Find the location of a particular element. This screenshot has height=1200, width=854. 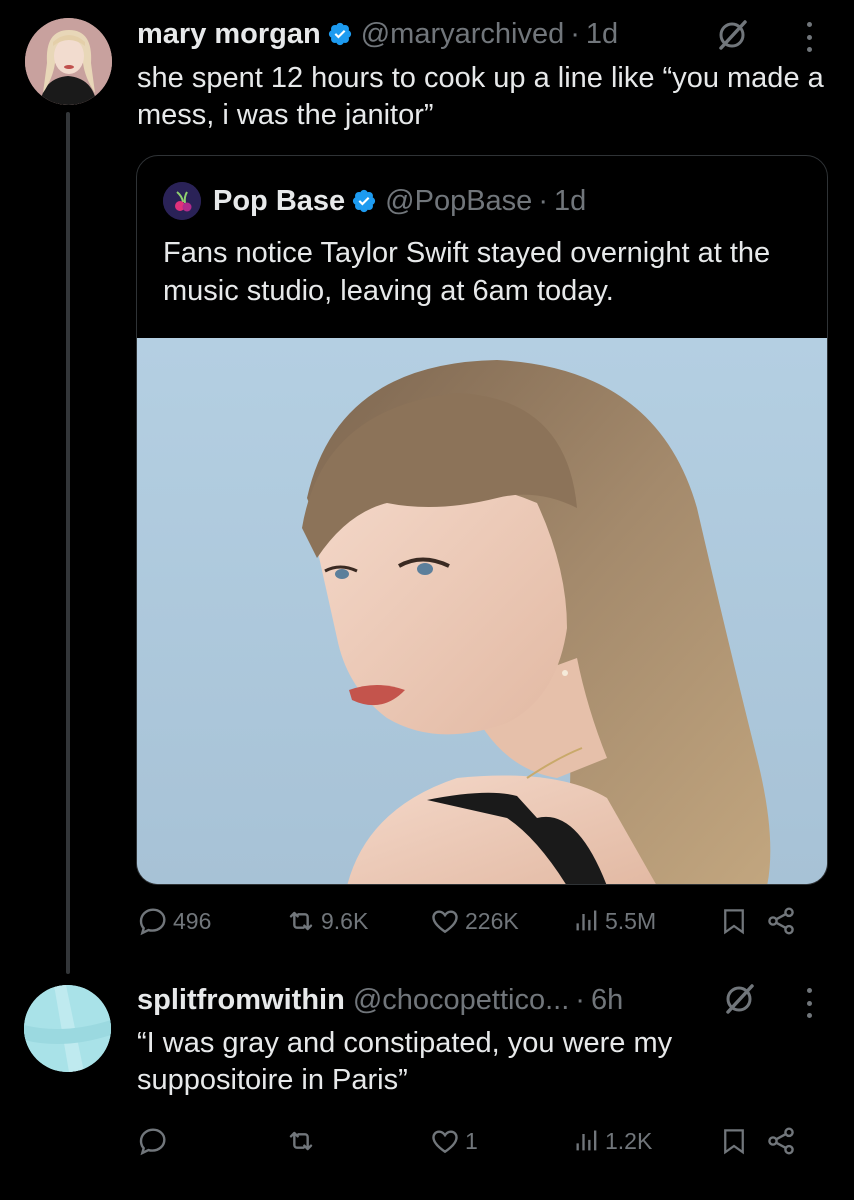

views-count: 5.5M is located at coordinates (631, 920).